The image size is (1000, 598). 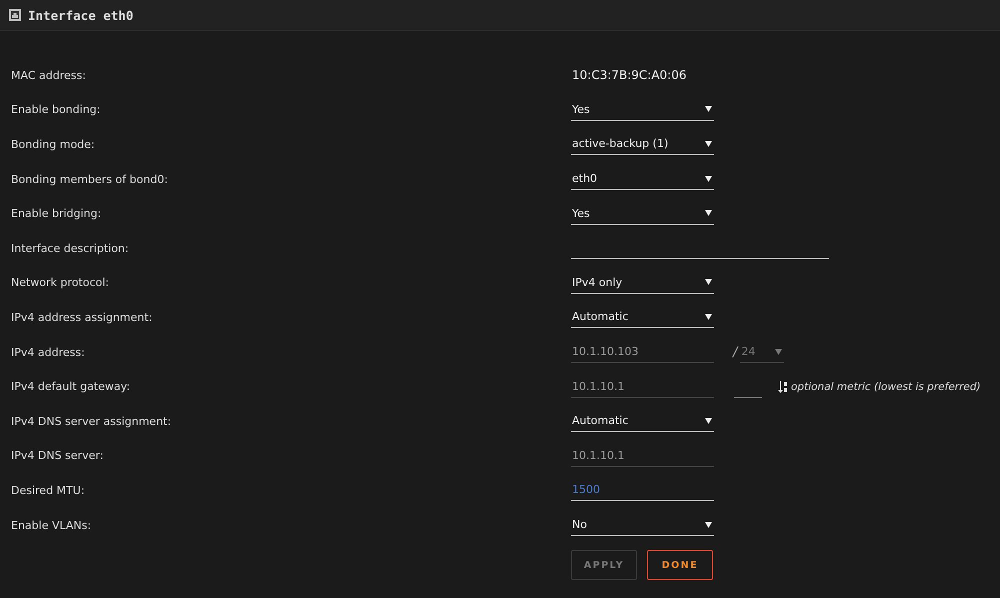 I want to click on field-label: IPv4 DNS server assignment:, so click(x=91, y=421).